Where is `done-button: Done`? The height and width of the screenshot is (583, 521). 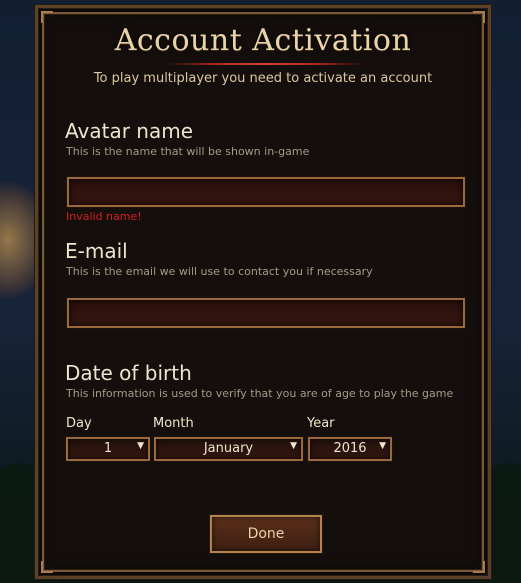
done-button: Done is located at coordinates (266, 534).